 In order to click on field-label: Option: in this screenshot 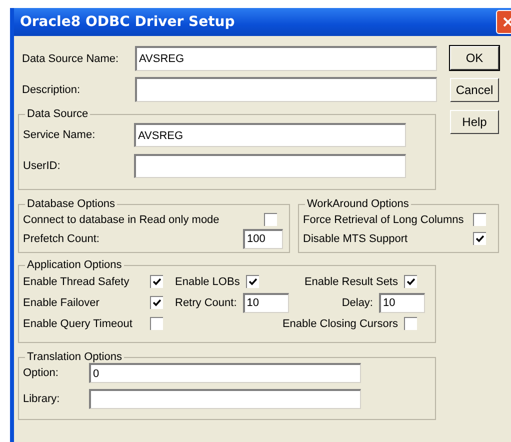, I will do `click(41, 373)`.